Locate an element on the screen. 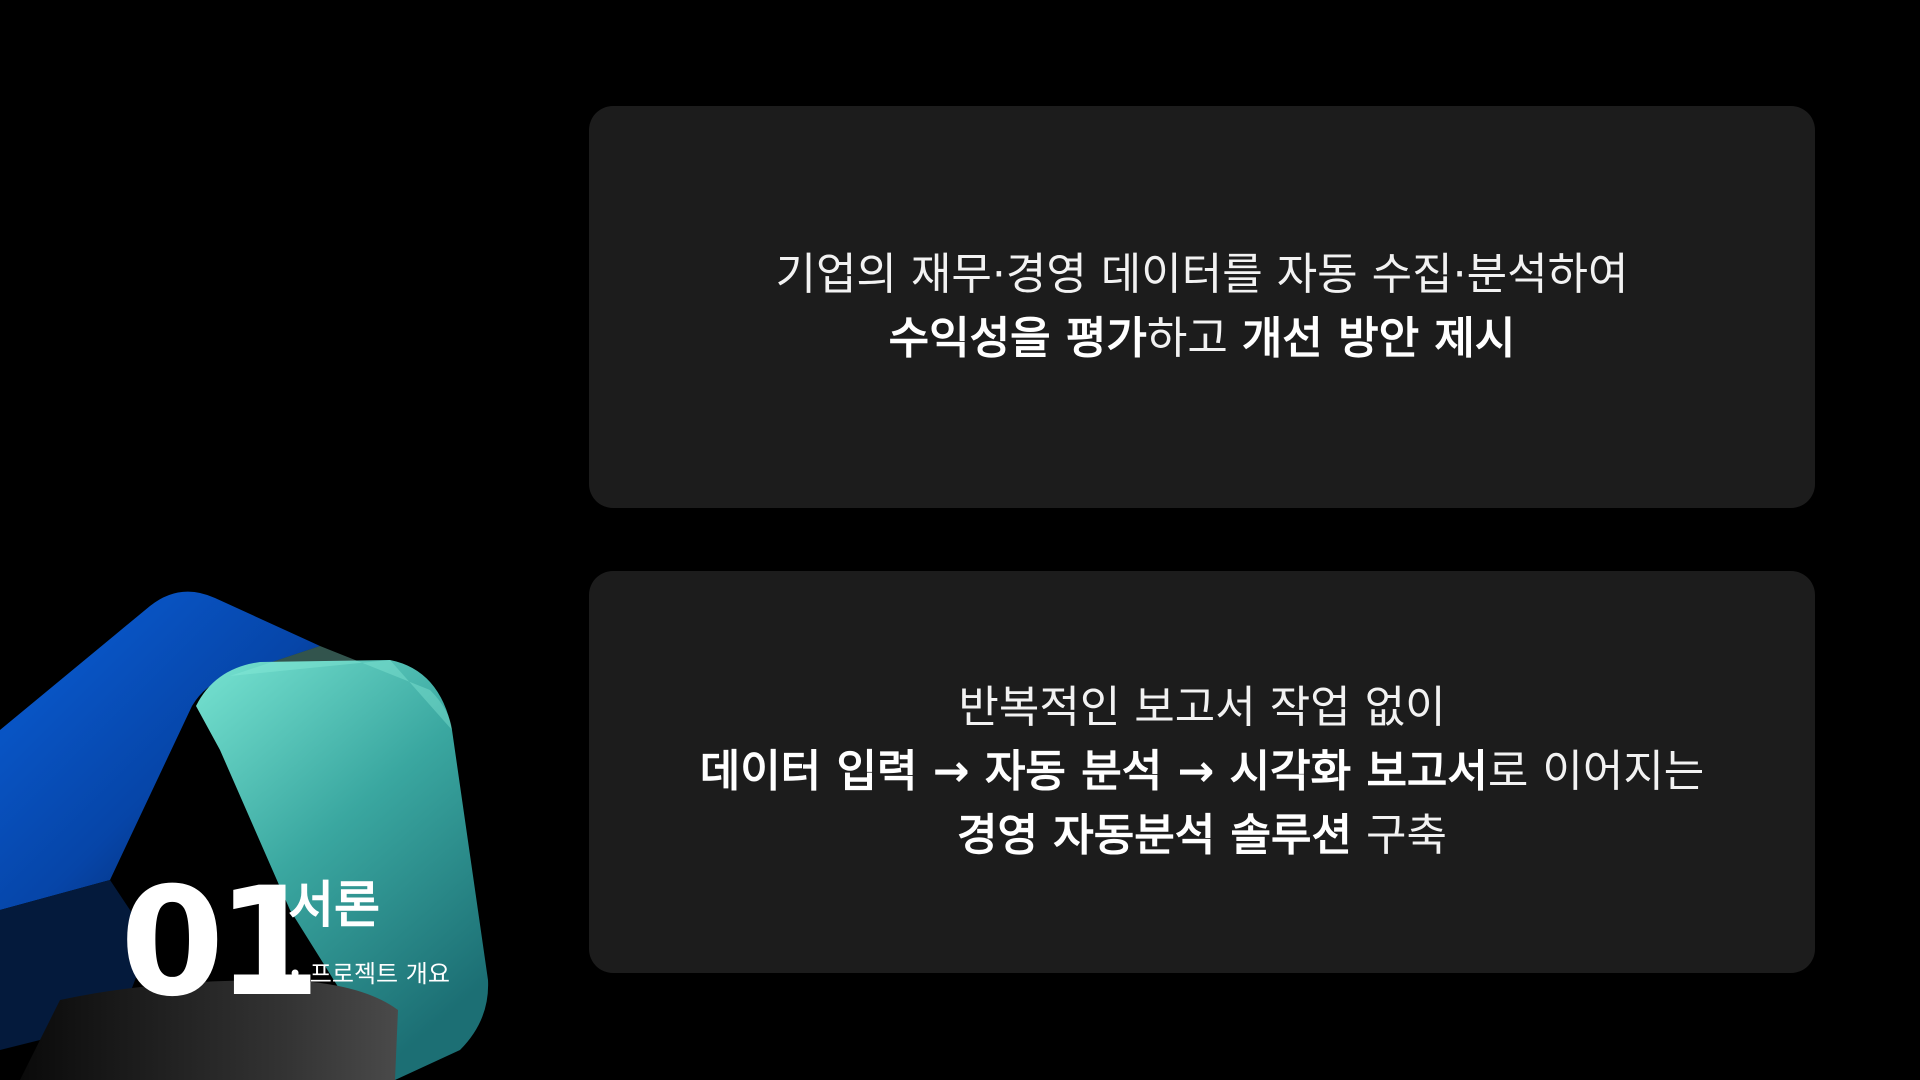  card2-line2-bold: 데이터 입력 → 자동 분석 → 시각화 보고서 is located at coordinates (1093, 771).